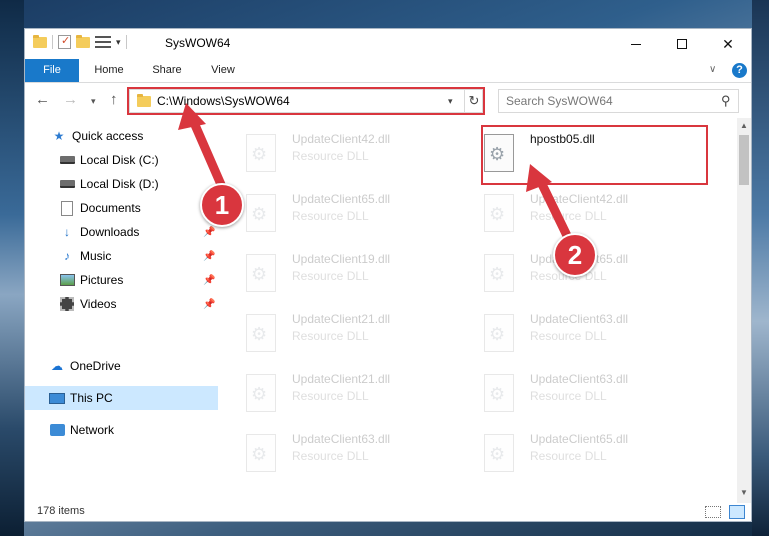  Describe the element at coordinates (192, 116) in the screenshot. I see `arrow-to-address-bar-head` at that location.